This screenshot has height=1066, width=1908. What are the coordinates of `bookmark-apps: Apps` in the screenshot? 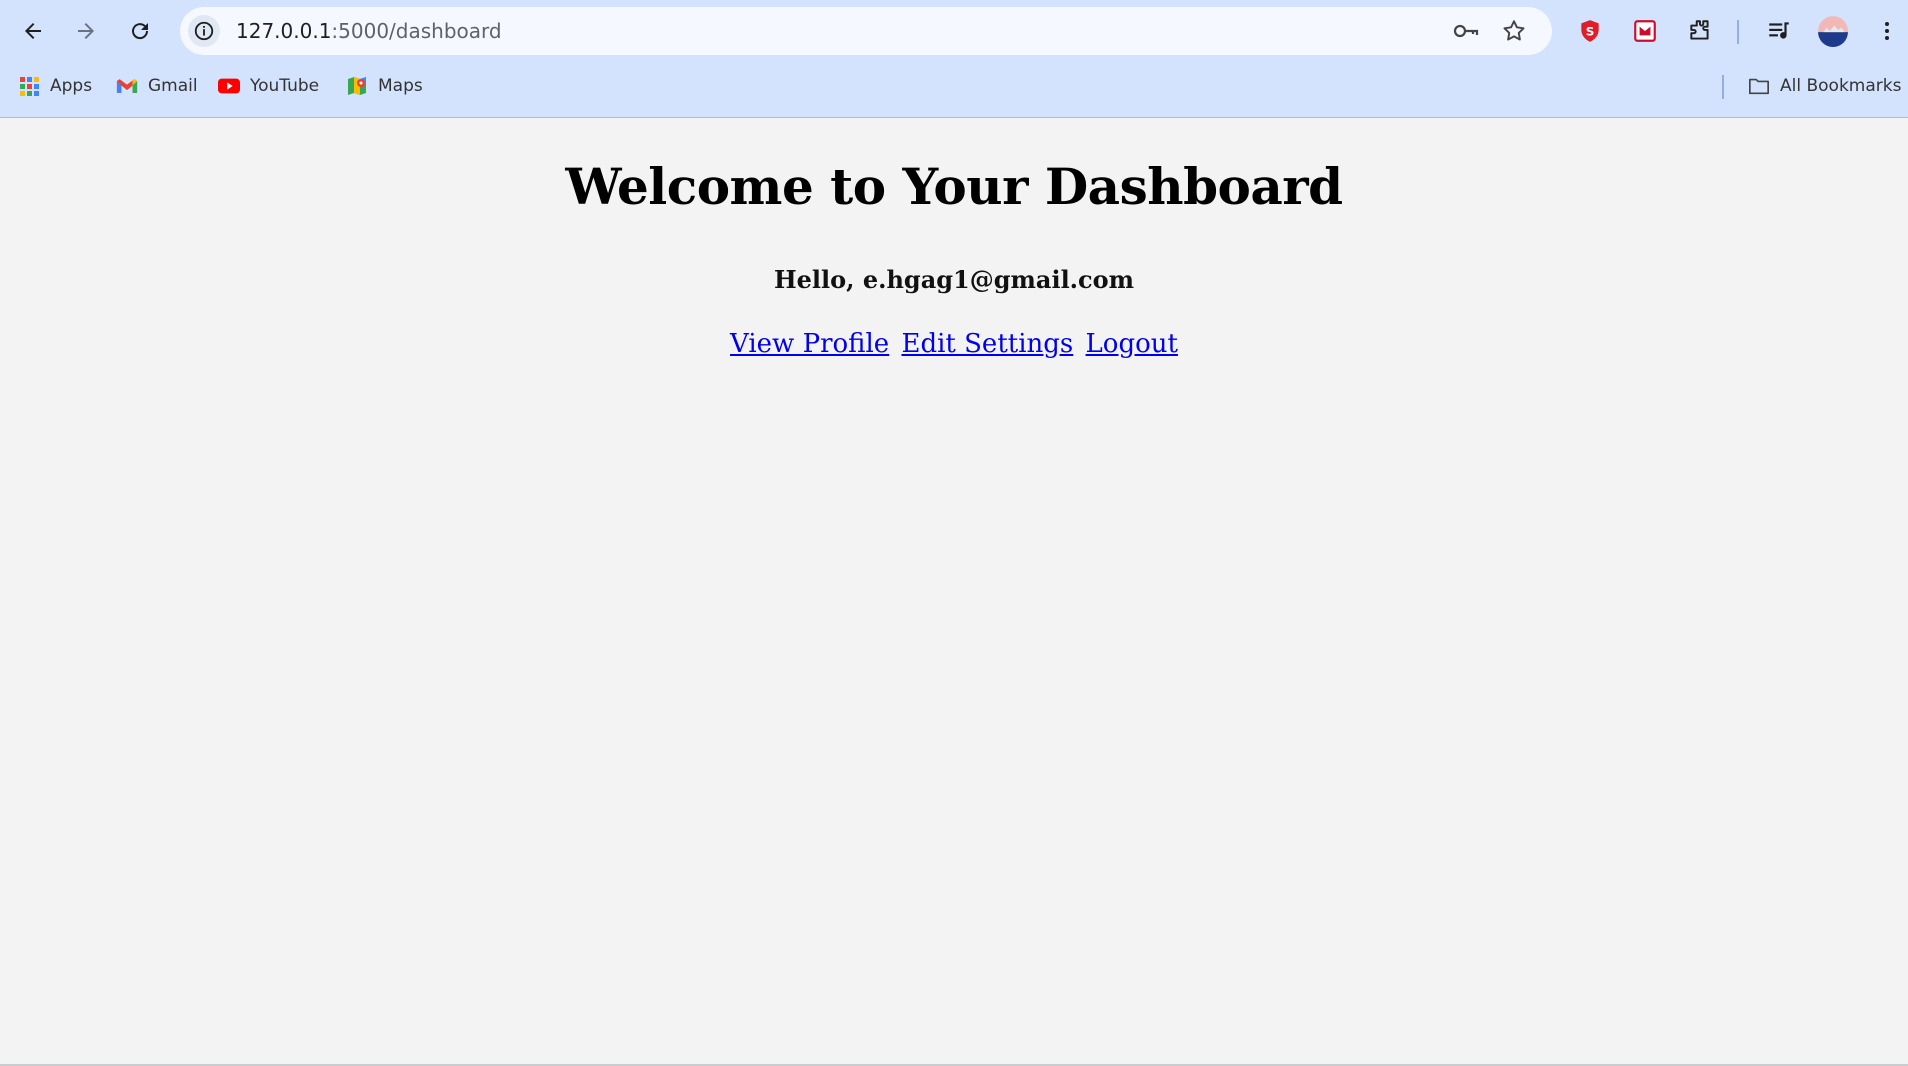 It's located at (55, 86).